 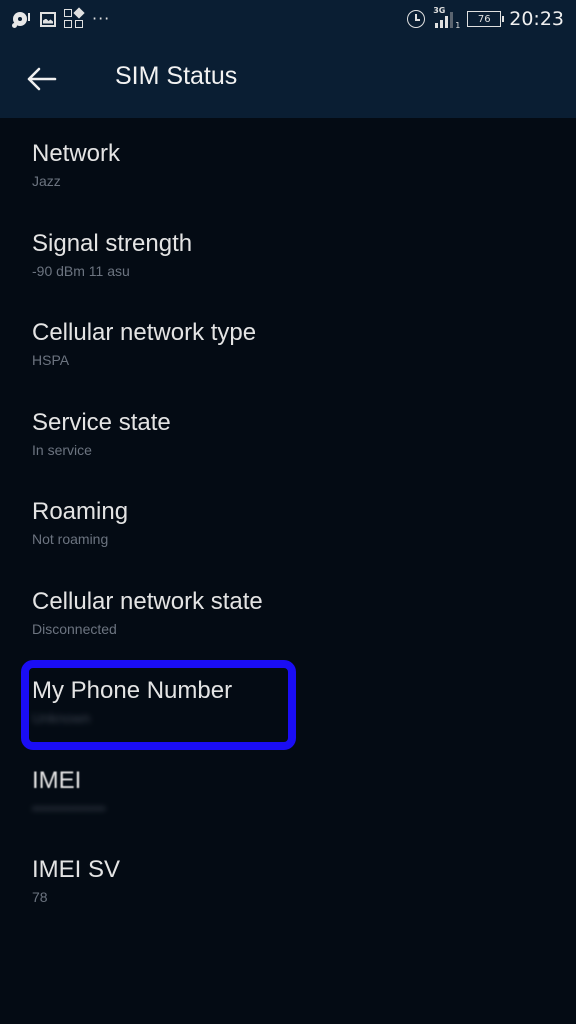 What do you see at coordinates (51, 360) in the screenshot?
I see `item-value: HSPA` at bounding box center [51, 360].